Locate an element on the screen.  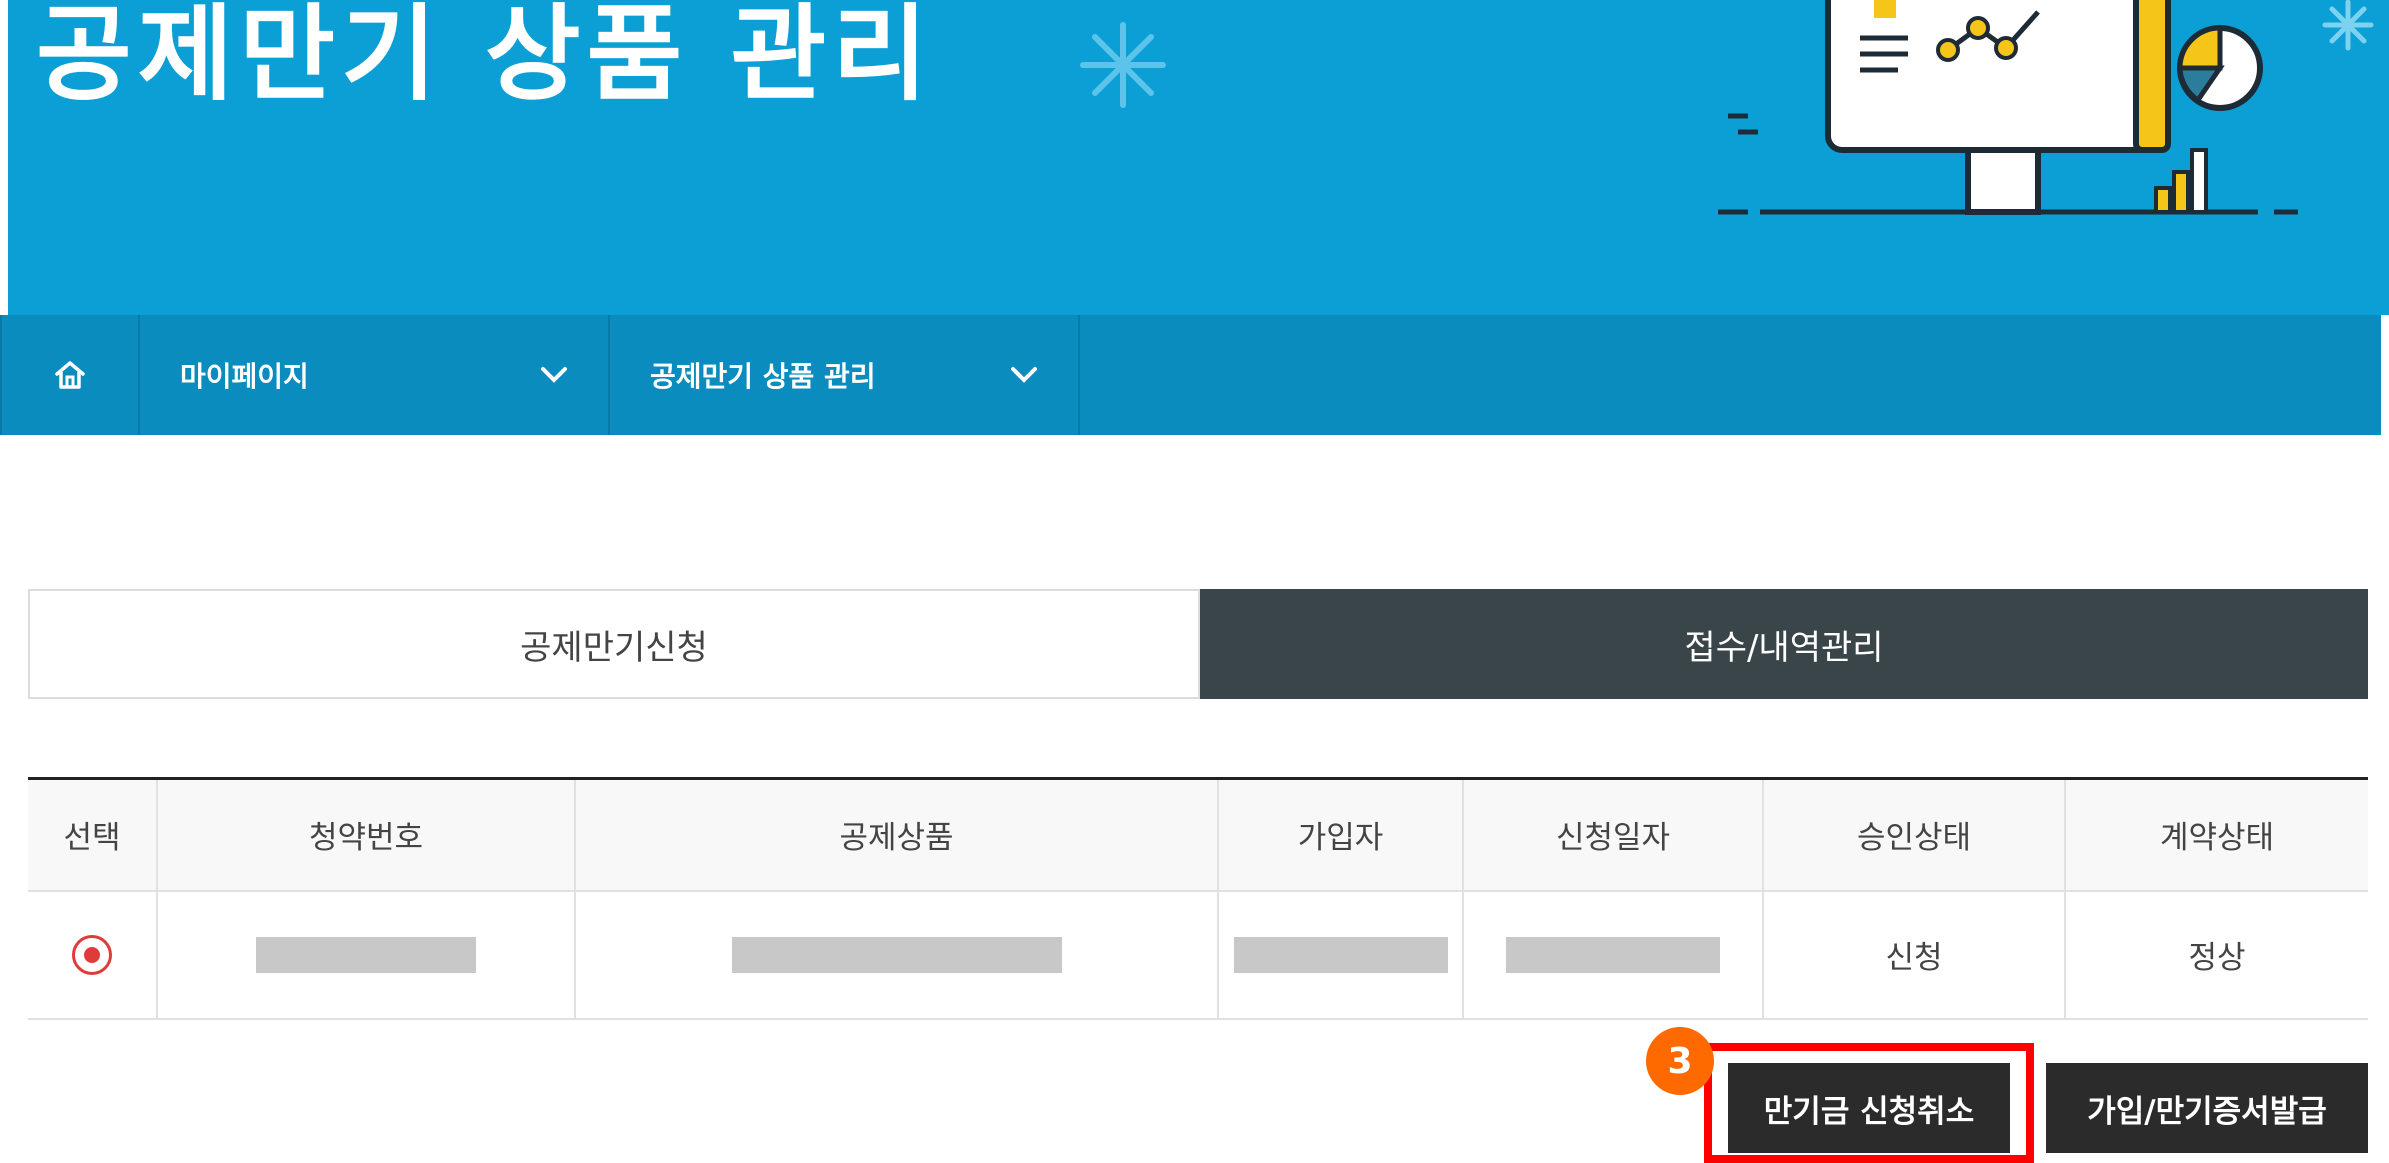
highlight-box is located at coordinates (1869, 1103).